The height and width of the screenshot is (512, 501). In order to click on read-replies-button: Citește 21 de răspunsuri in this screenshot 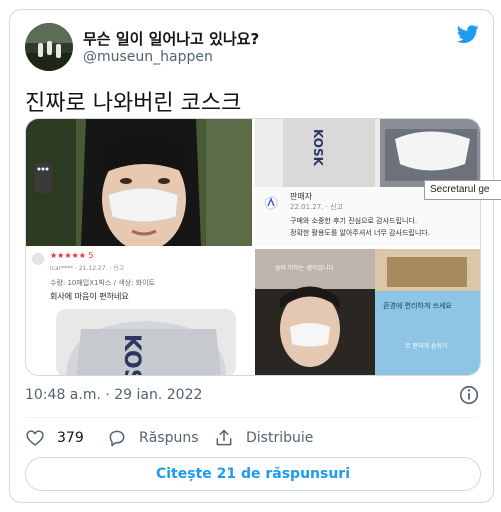, I will do `click(253, 474)`.